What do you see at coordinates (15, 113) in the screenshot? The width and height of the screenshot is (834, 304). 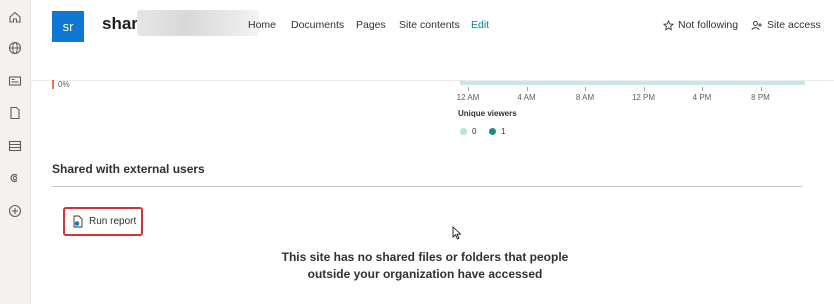 I see `document-icon` at bounding box center [15, 113].